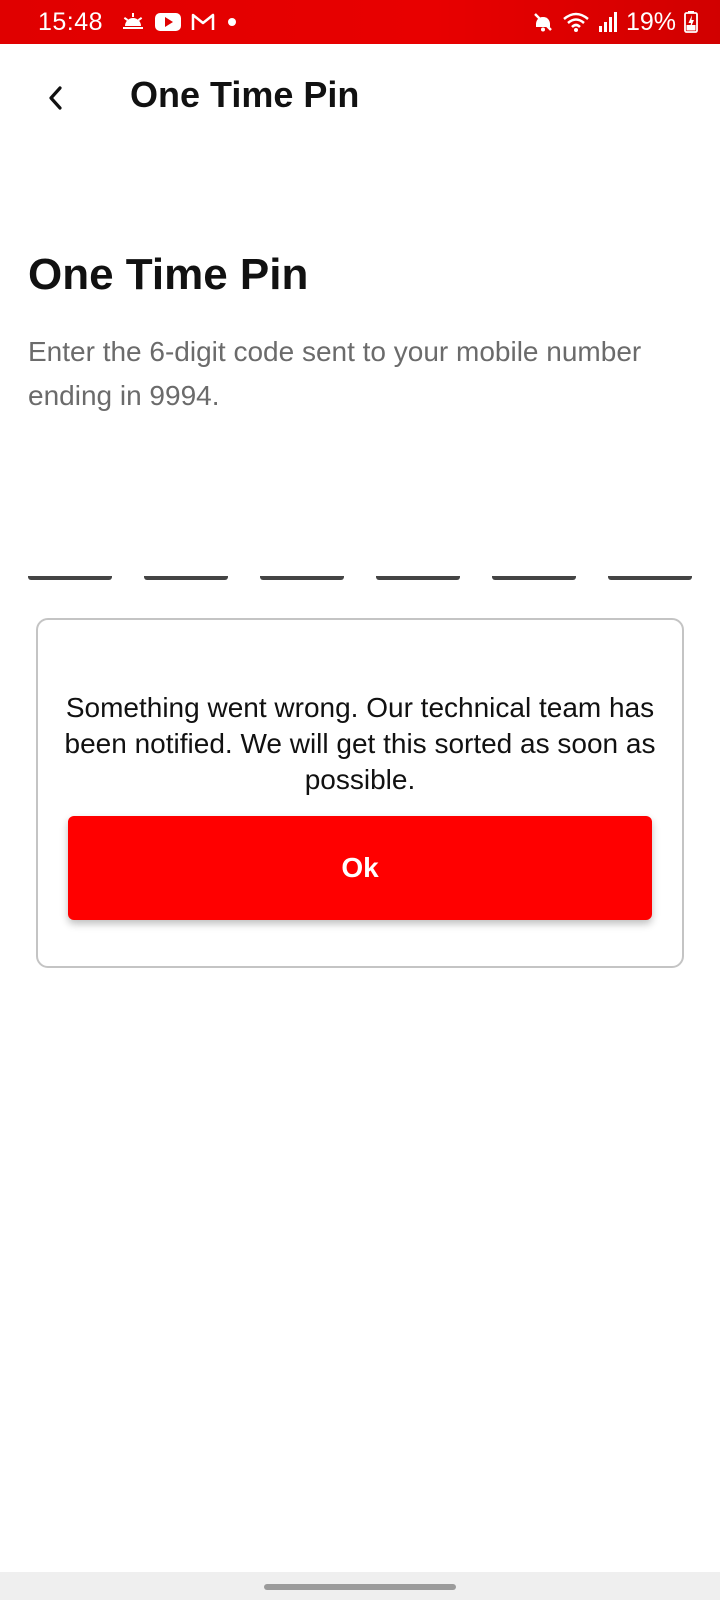 This screenshot has width=720, height=1600. Describe the element at coordinates (133, 22) in the screenshot. I see `weather-icon` at that location.